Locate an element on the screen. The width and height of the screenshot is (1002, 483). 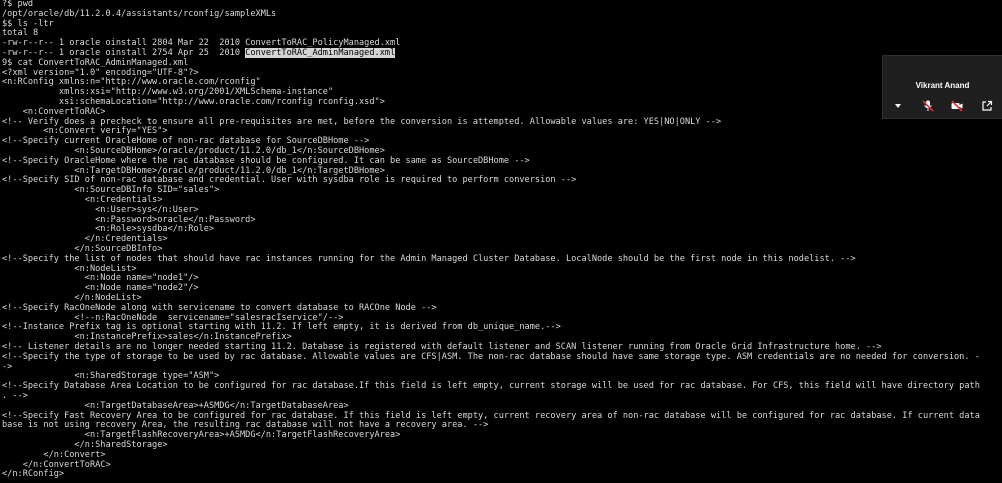
camera-off-icon is located at coordinates (957, 106).